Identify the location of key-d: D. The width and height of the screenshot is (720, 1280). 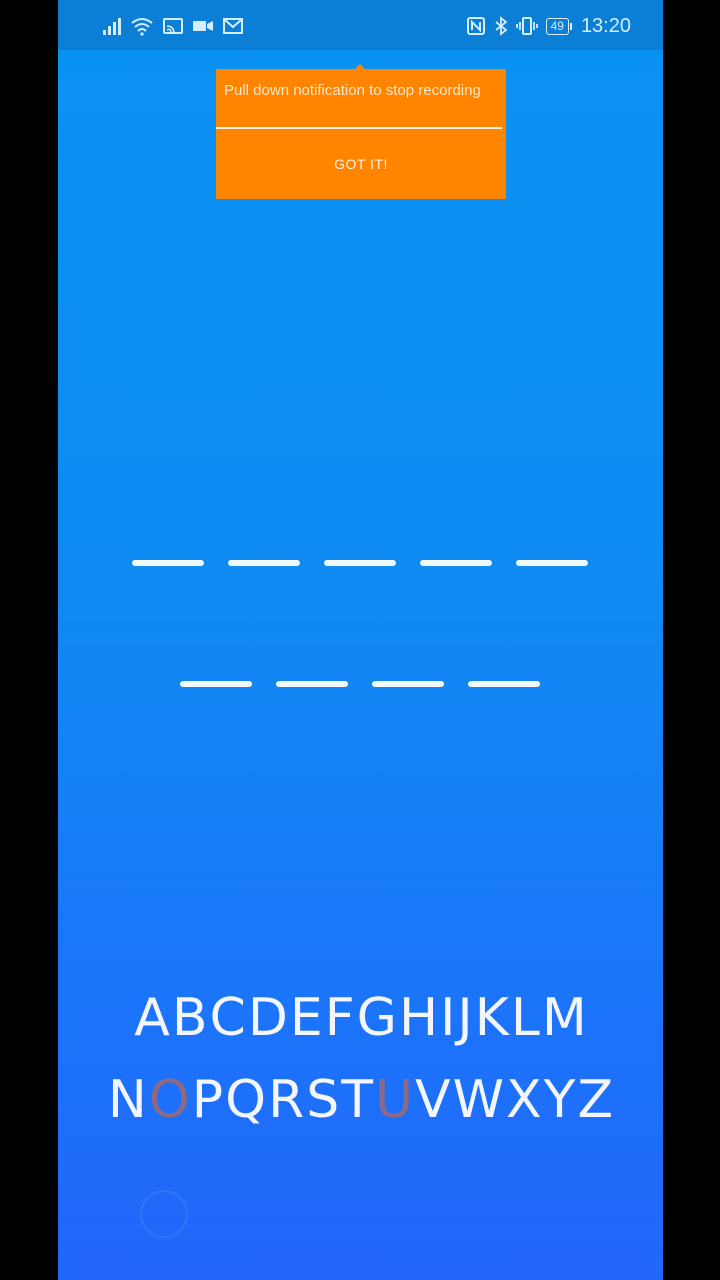
(268, 1018).